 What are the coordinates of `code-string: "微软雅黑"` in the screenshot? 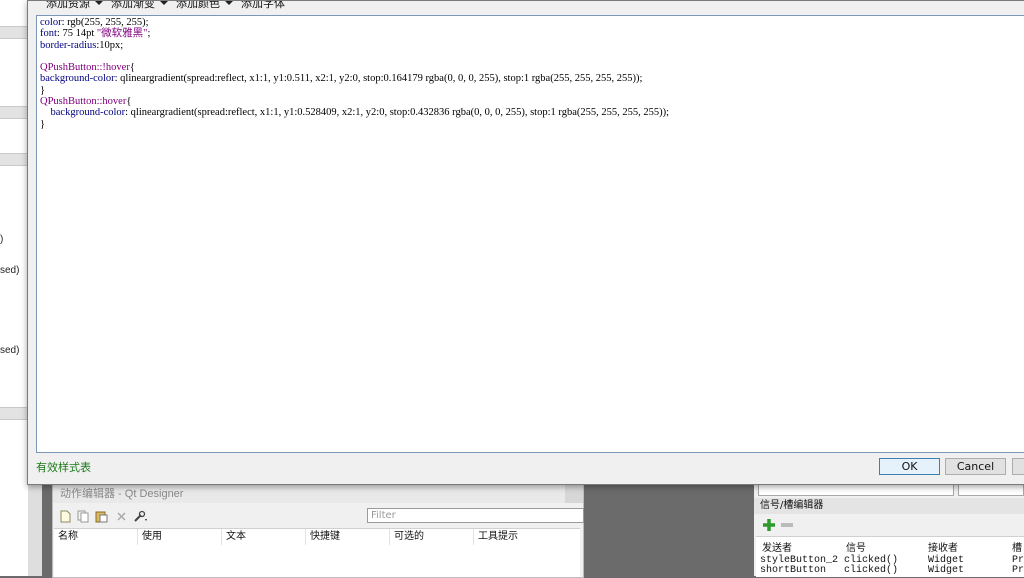 It's located at (122, 34).